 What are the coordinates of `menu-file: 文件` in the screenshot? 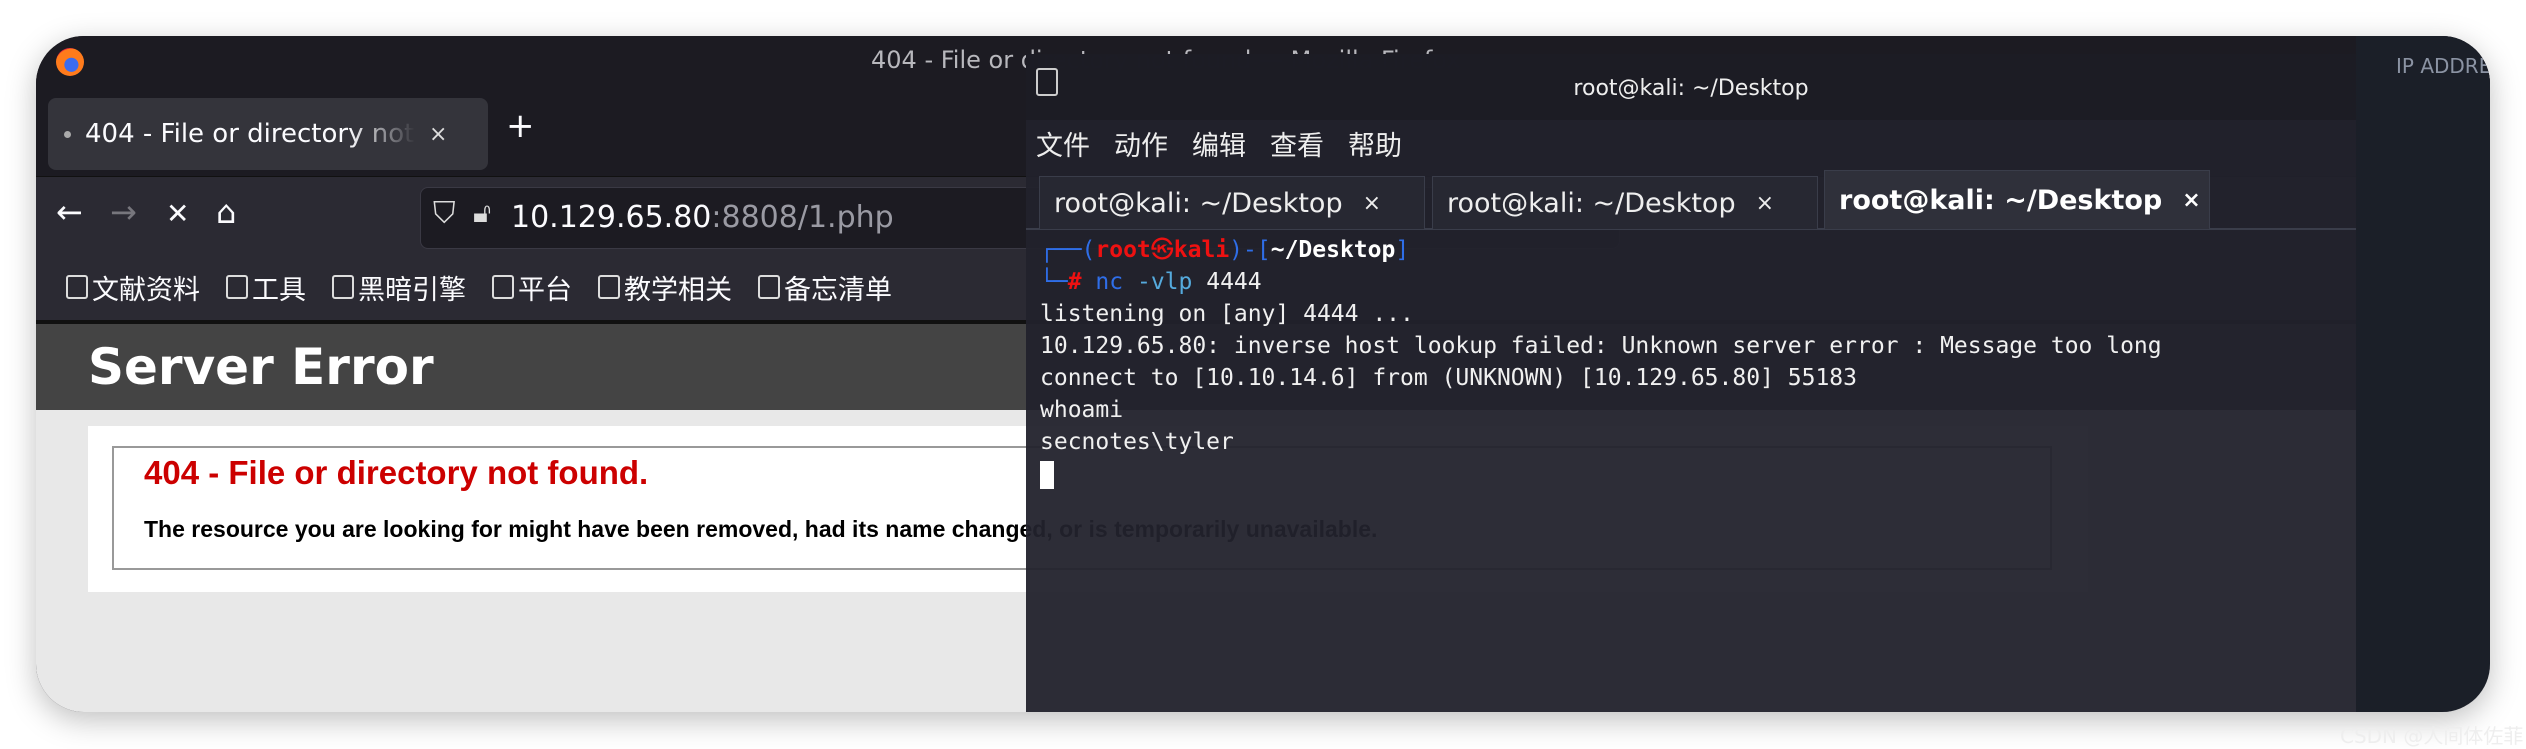 It's located at (1063, 143).